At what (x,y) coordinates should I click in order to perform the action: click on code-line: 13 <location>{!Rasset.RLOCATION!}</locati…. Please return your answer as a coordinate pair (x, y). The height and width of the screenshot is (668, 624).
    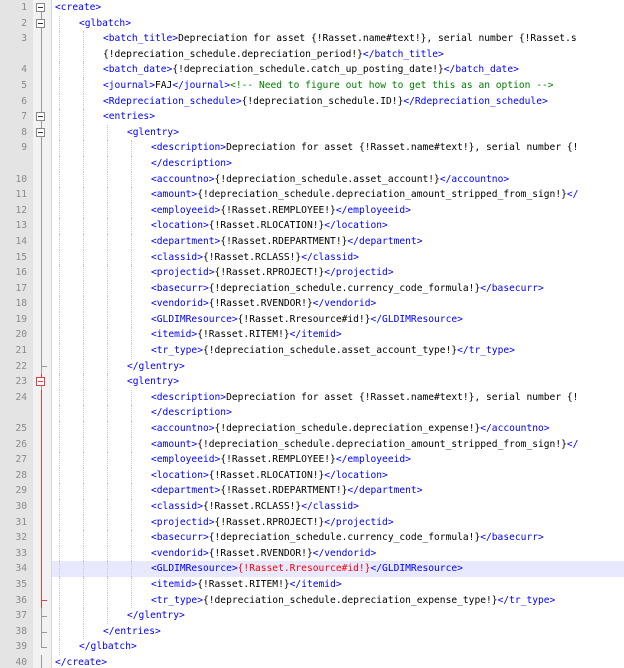
    Looking at the image, I should click on (312, 226).